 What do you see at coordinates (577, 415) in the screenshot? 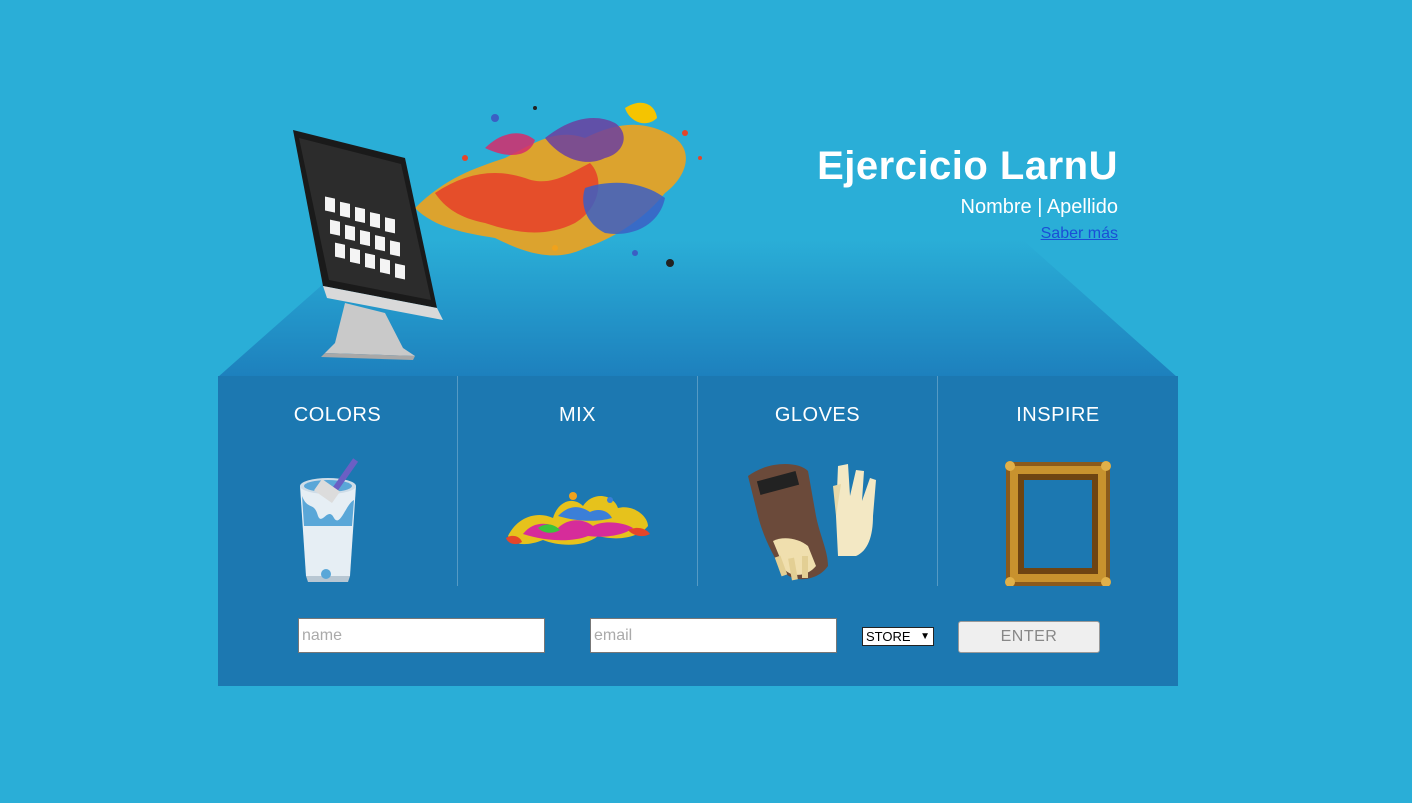
I see `category-label: MIX` at bounding box center [577, 415].